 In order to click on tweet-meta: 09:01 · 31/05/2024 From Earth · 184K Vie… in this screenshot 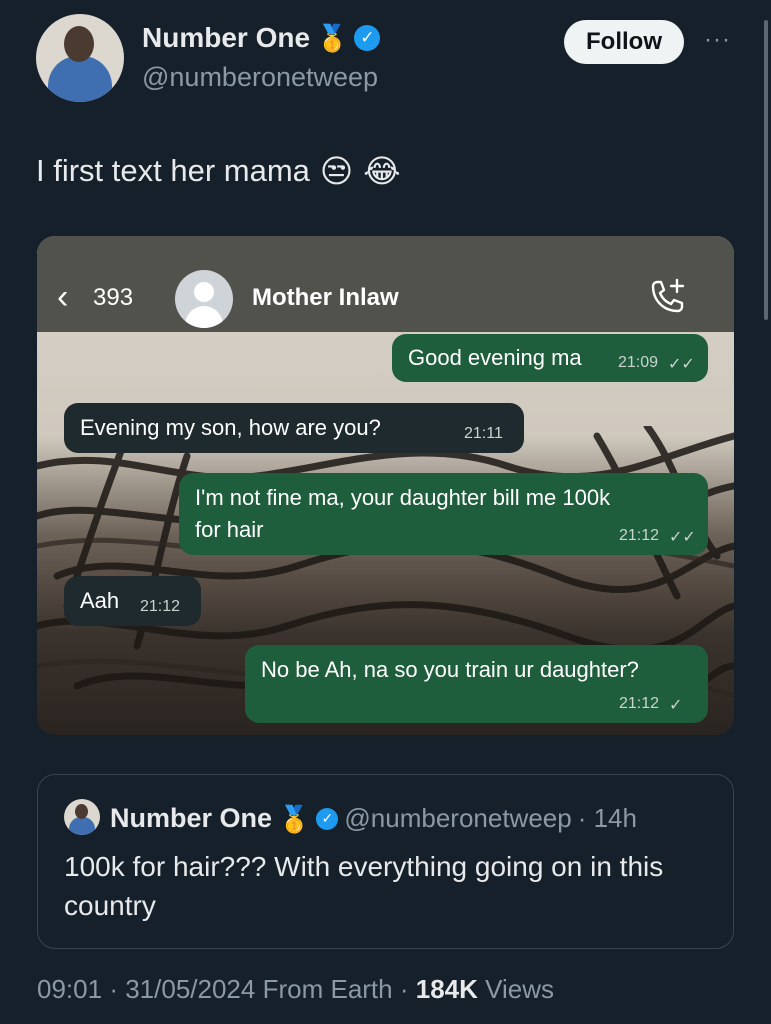, I will do `click(295, 989)`.